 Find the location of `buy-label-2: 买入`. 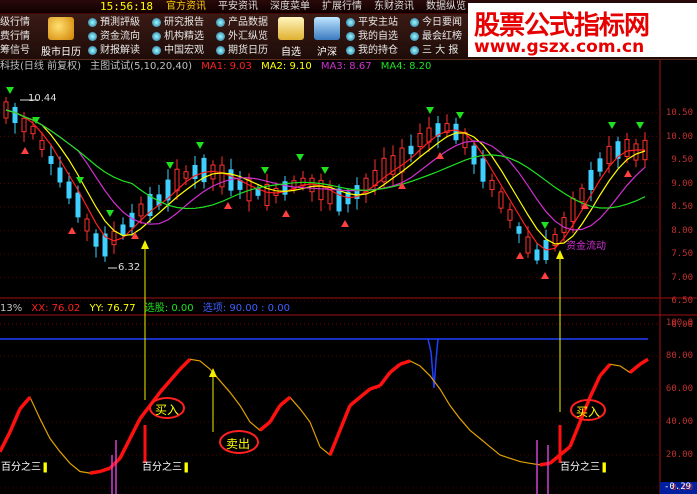

buy-label-2: 买入 is located at coordinates (588, 412).